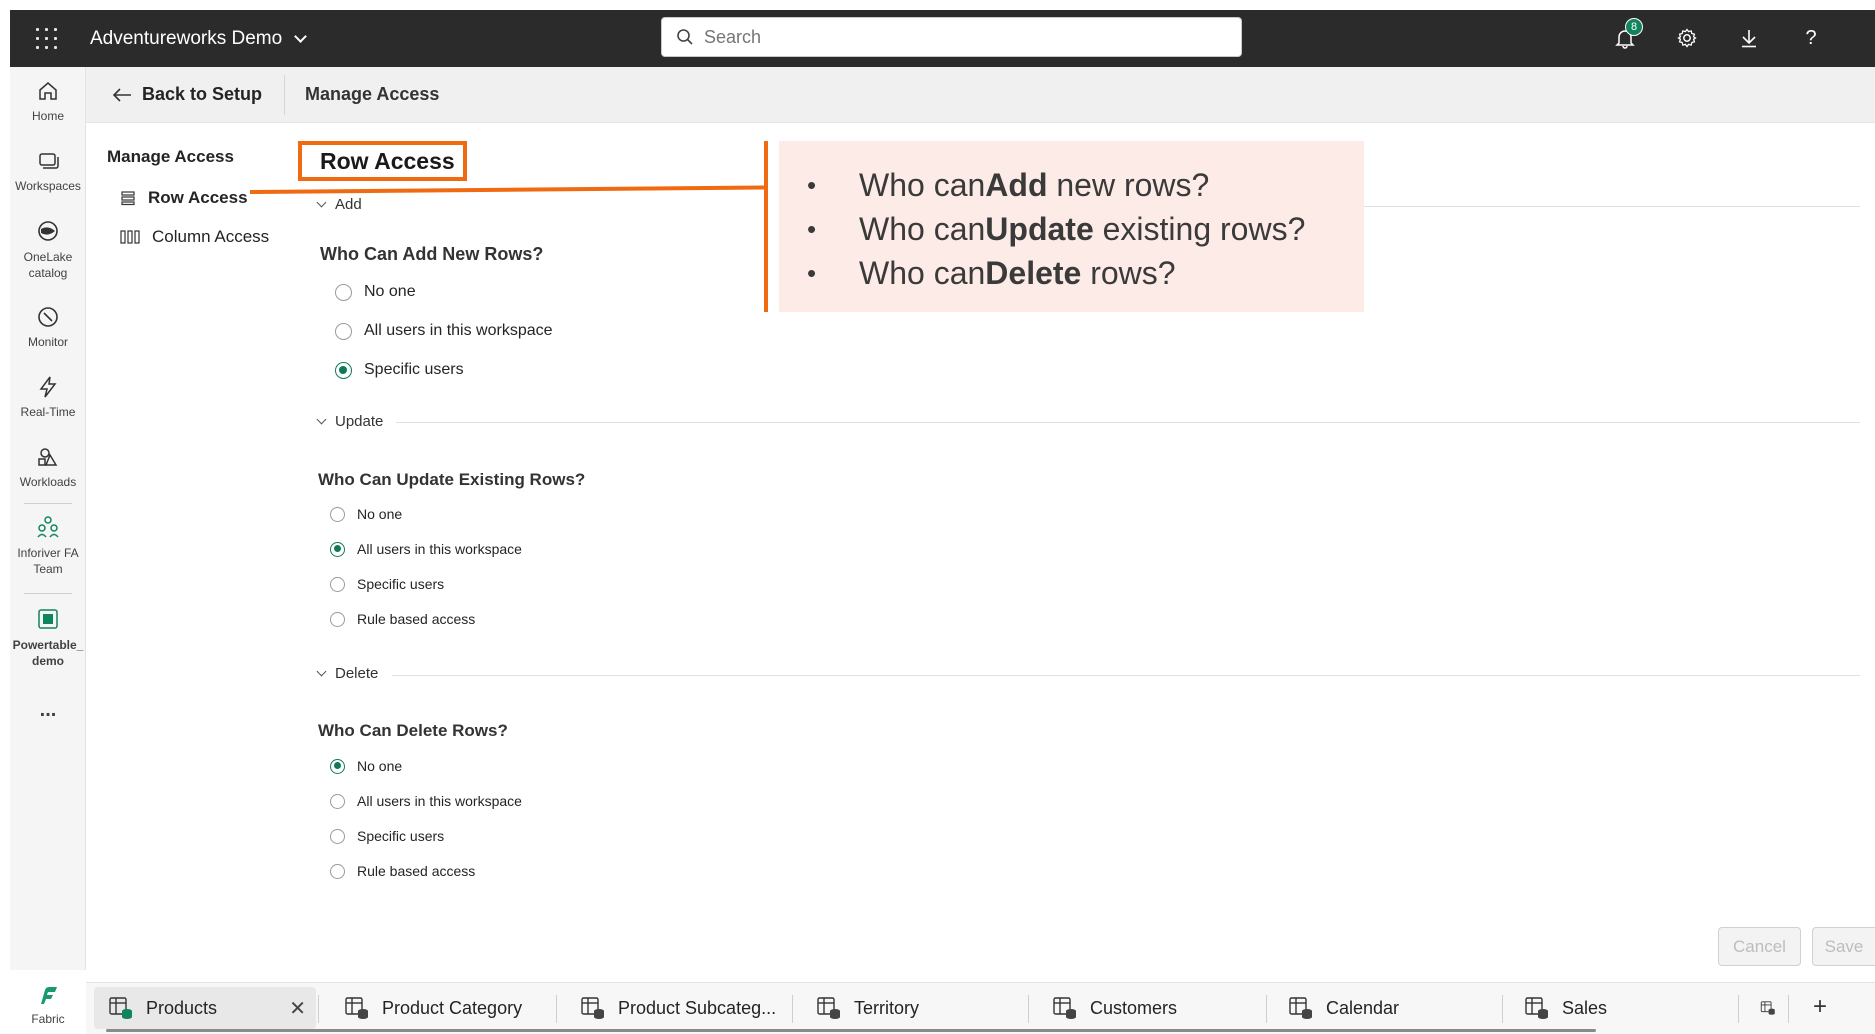 The width and height of the screenshot is (1875, 1034). Describe the element at coordinates (48, 231) in the screenshot. I see `onelake-icon` at that location.